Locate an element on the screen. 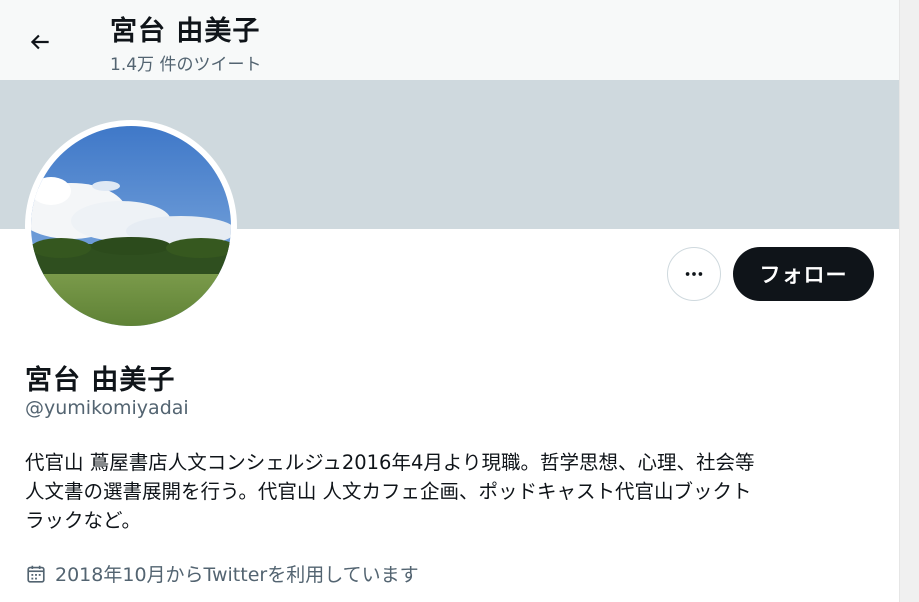 The width and height of the screenshot is (919, 602). join-date-text: 2018年10月からTwitterを利用しています is located at coordinates (237, 575).